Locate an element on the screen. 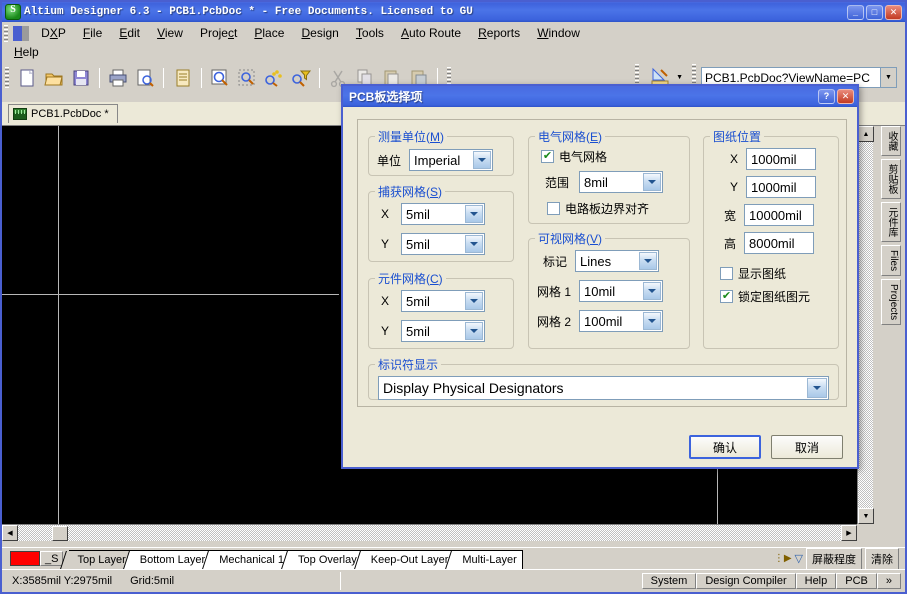  electrical-grid-enable-row: ✔ 电气网格 is located at coordinates (609, 155).